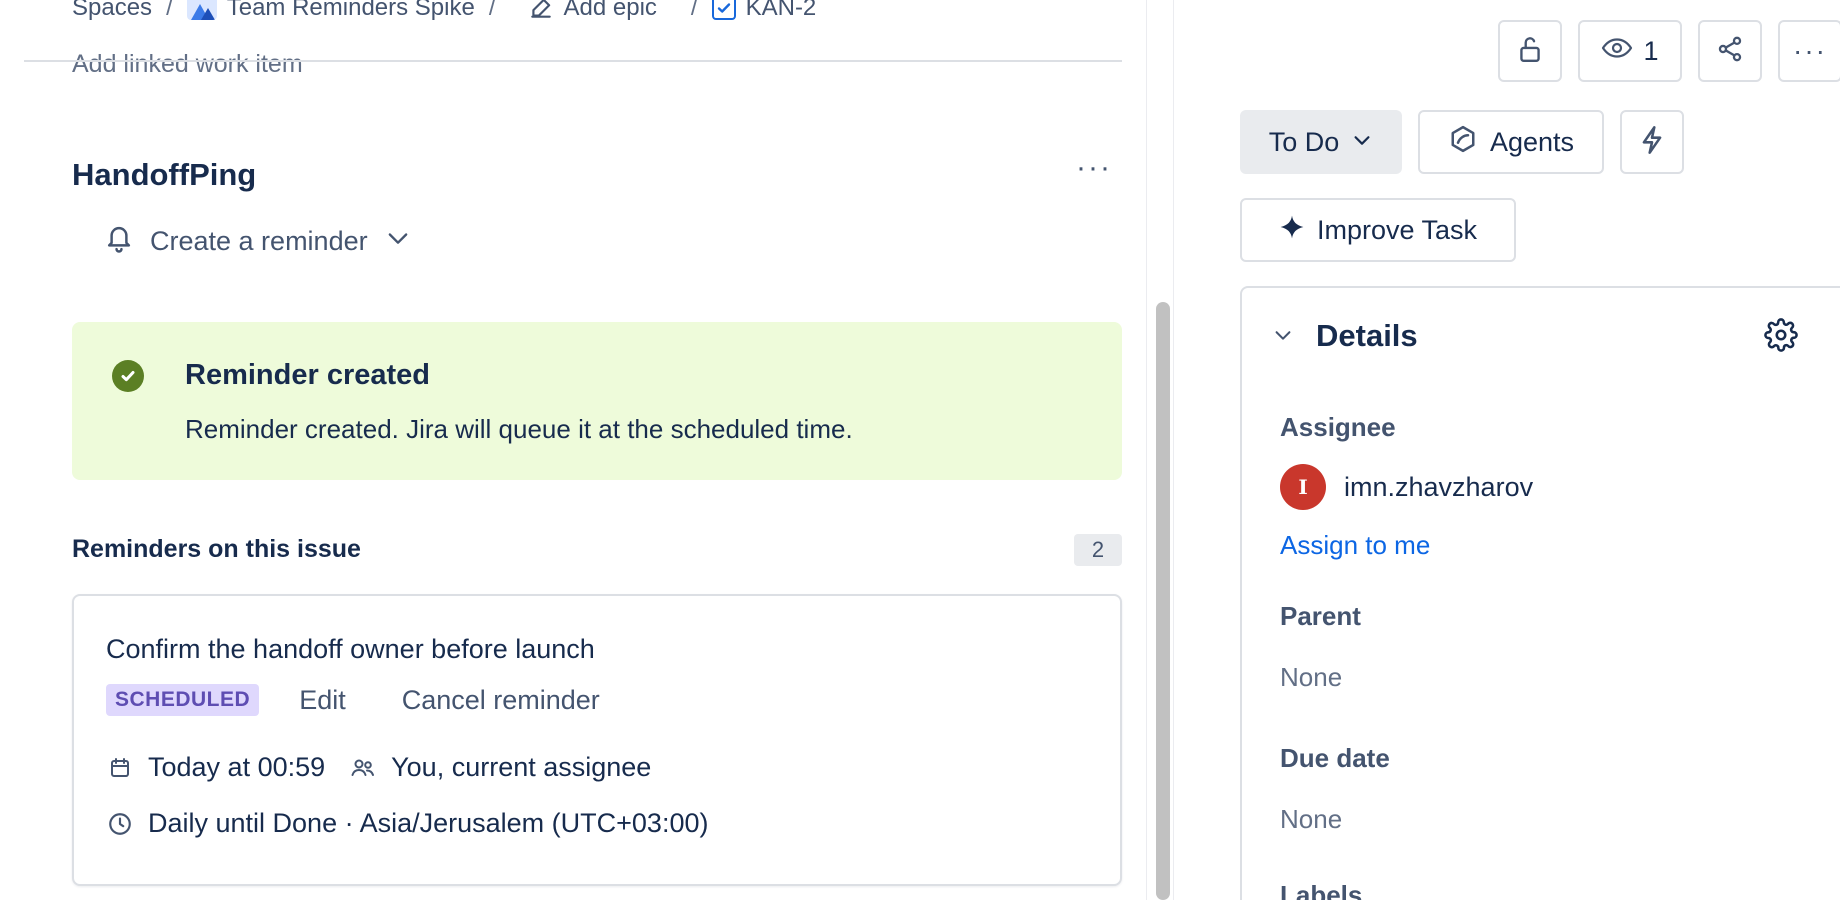 This screenshot has width=1840, height=900. What do you see at coordinates (1617, 51) in the screenshot?
I see `eye-icon` at bounding box center [1617, 51].